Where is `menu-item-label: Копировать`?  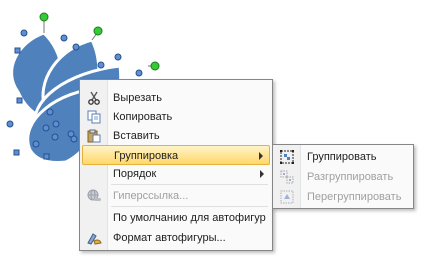
menu-item-label: Копировать is located at coordinates (143, 117).